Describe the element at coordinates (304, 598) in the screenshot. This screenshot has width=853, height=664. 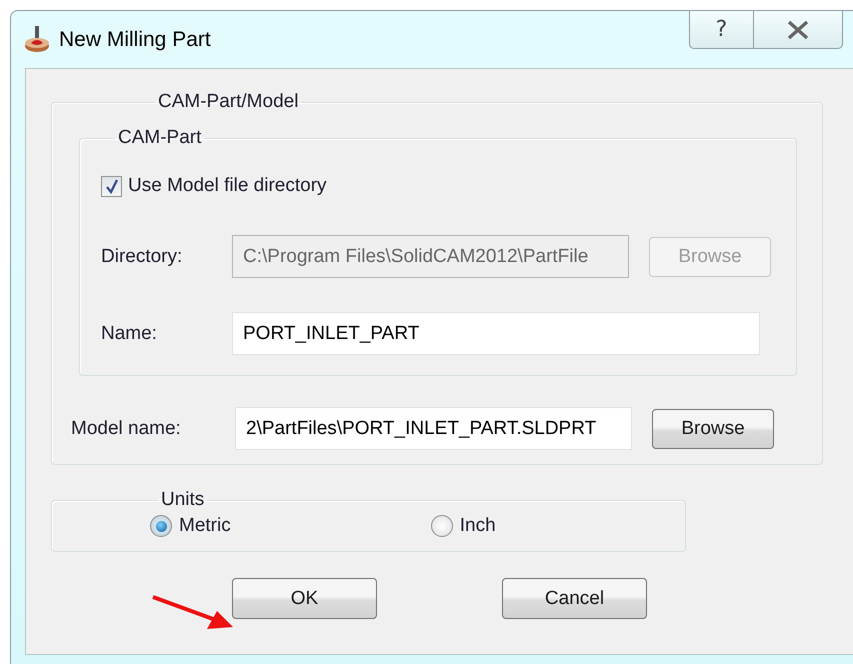
I see `ok-button: OK` at that location.